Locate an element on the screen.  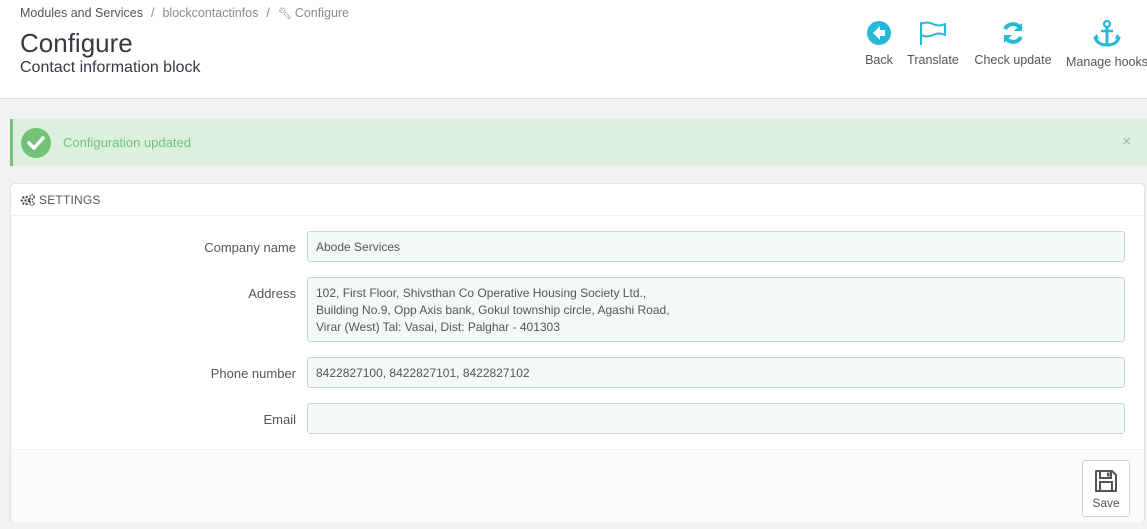
company-label: Company name is located at coordinates (250, 247).